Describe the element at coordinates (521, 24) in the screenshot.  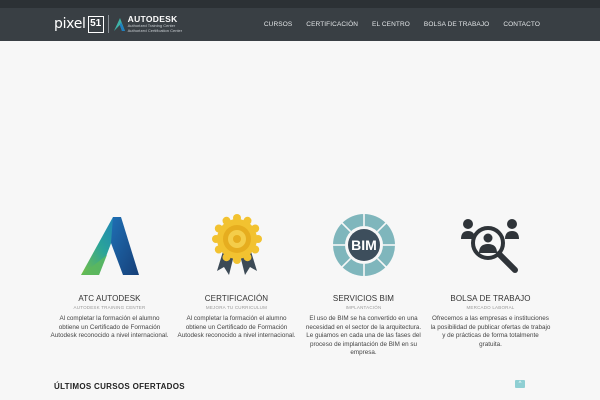
I see `nav-contacto: CONTACTO` at that location.